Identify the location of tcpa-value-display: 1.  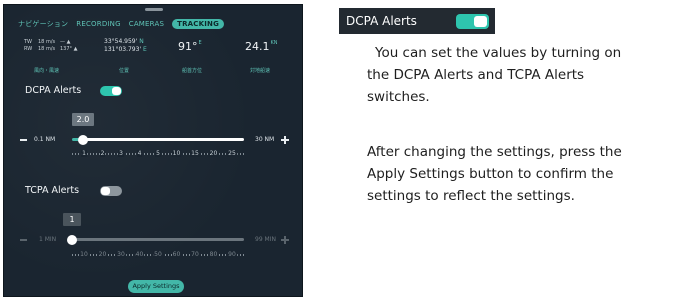
(72, 219).